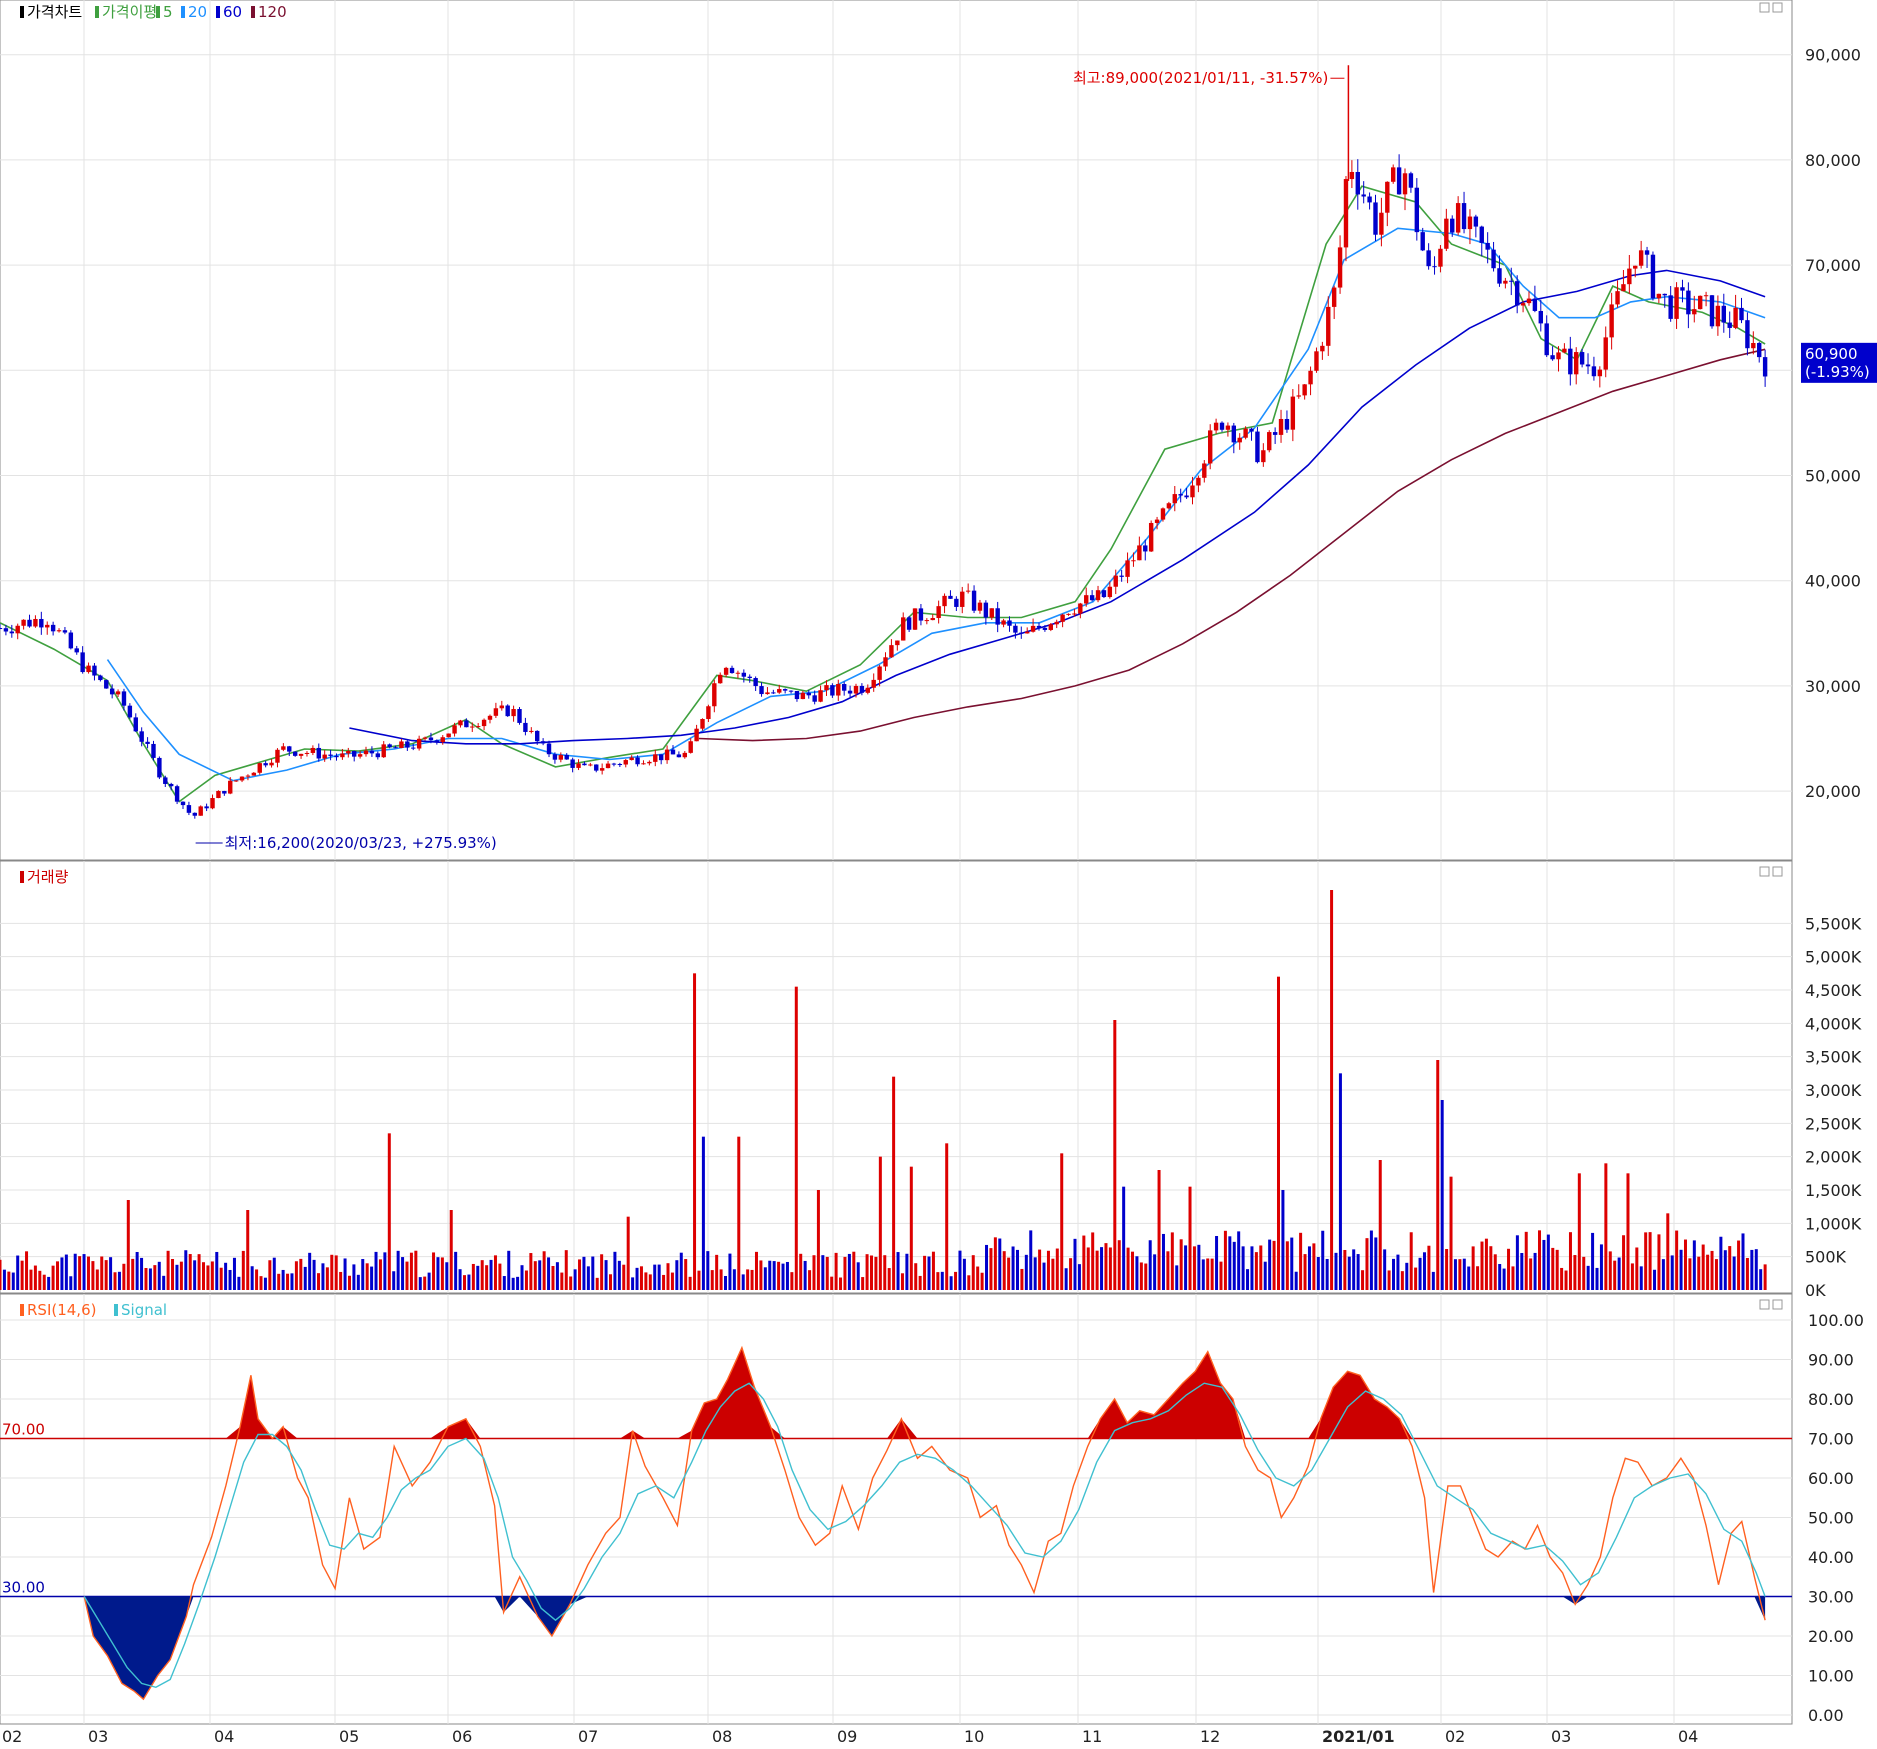 The height and width of the screenshot is (1749, 1877). What do you see at coordinates (1833, 265) in the screenshot?
I see `price-tick-label: 70,000` at bounding box center [1833, 265].